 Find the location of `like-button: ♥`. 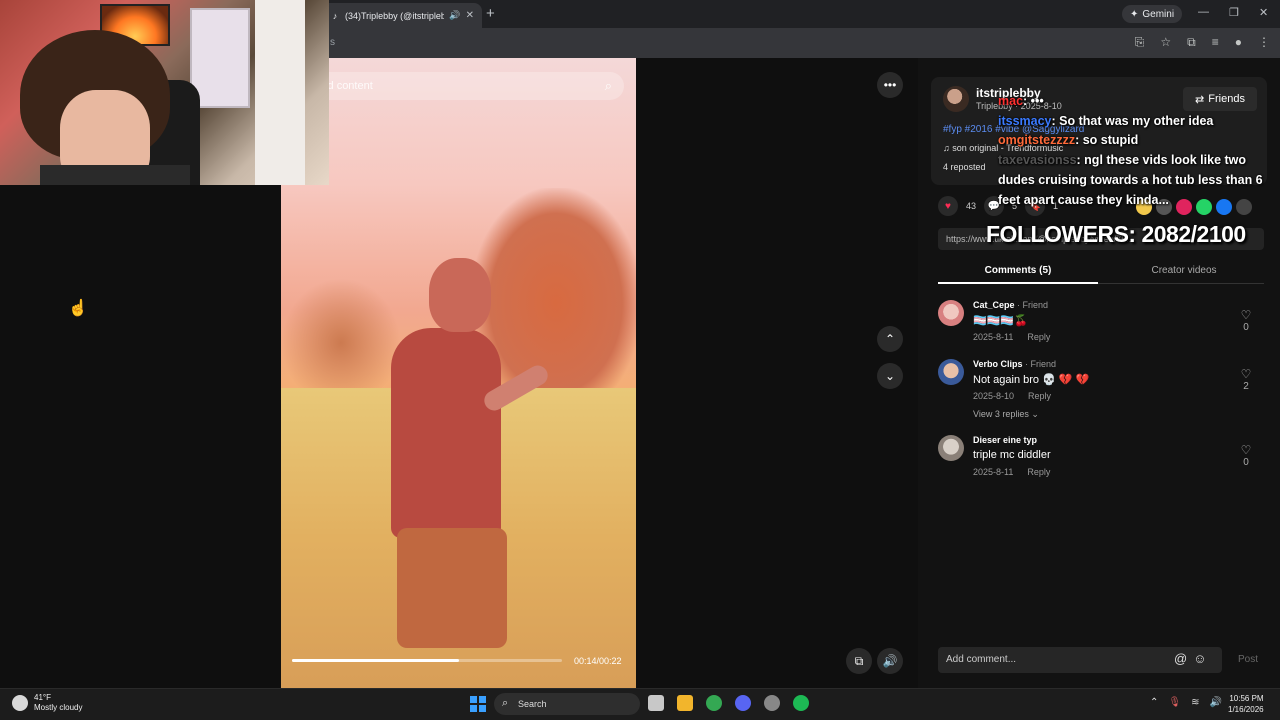

like-button: ♥ is located at coordinates (948, 206).